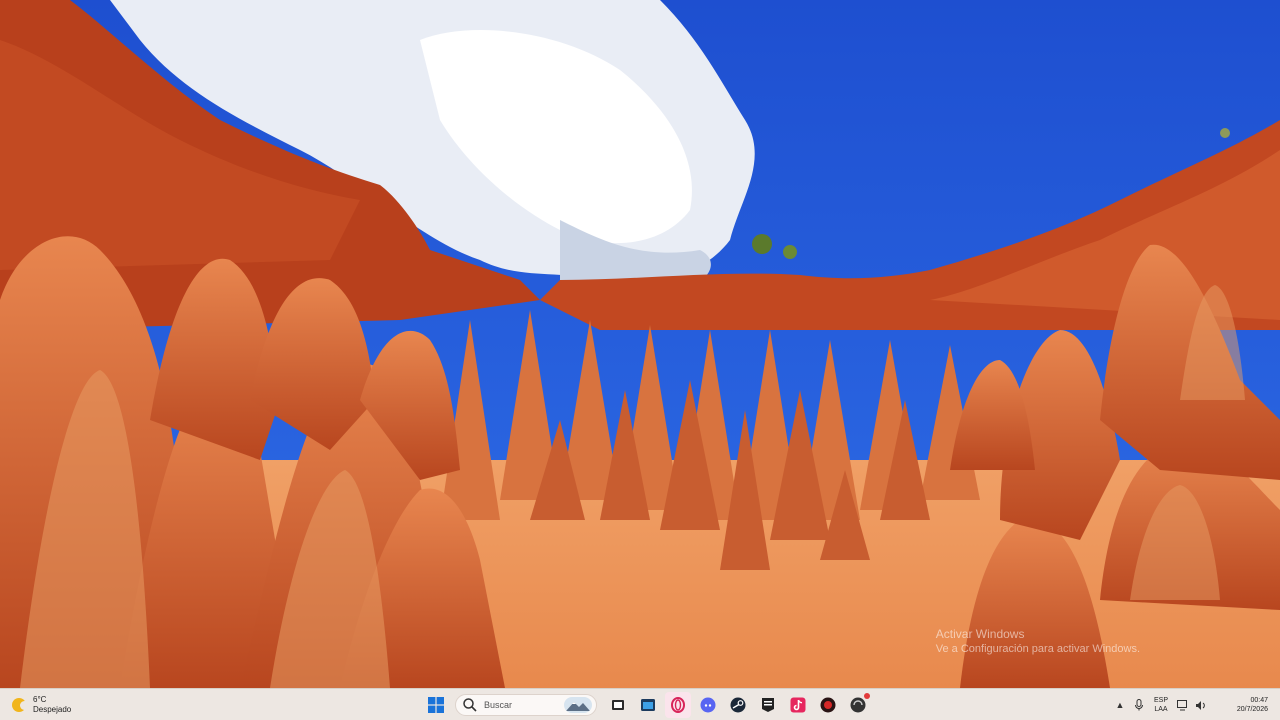 Image resolution: width=1280 pixels, height=720 pixels. Describe the element at coordinates (1245, 705) in the screenshot. I see `clock: 00:47 20/7/2026` at that location.